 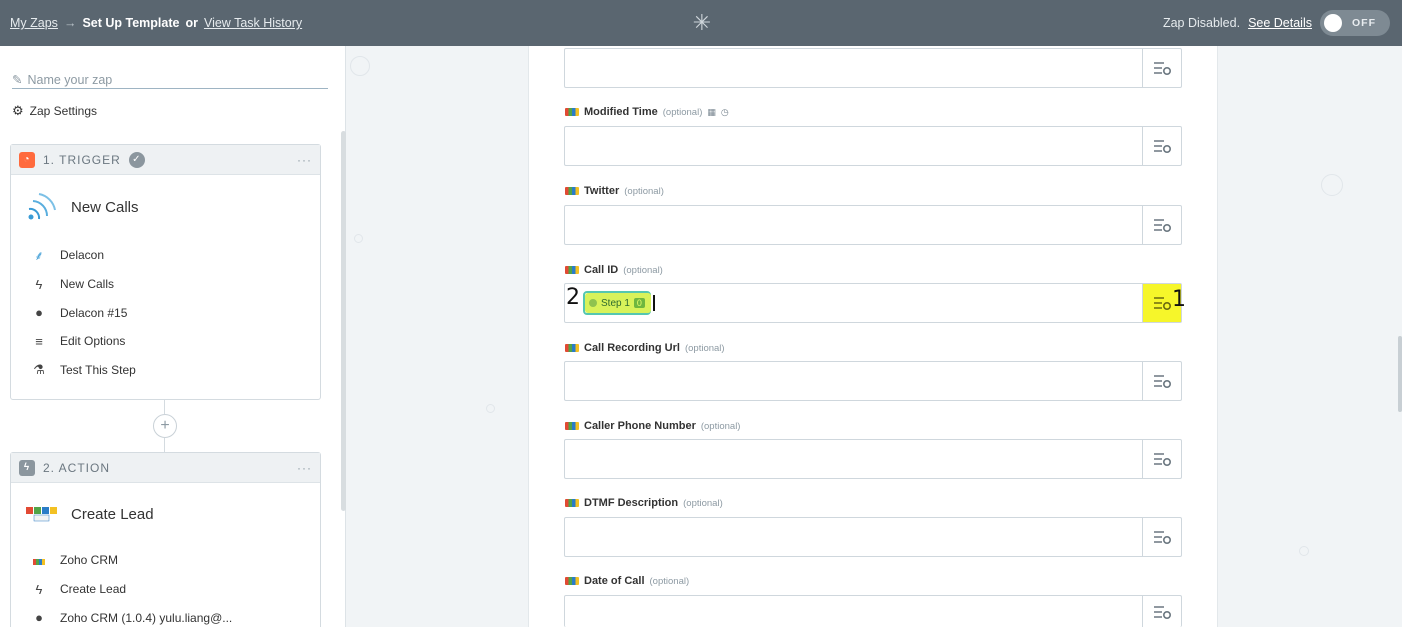 I want to click on action-app-row: Create Lead, so click(x=165, y=514).